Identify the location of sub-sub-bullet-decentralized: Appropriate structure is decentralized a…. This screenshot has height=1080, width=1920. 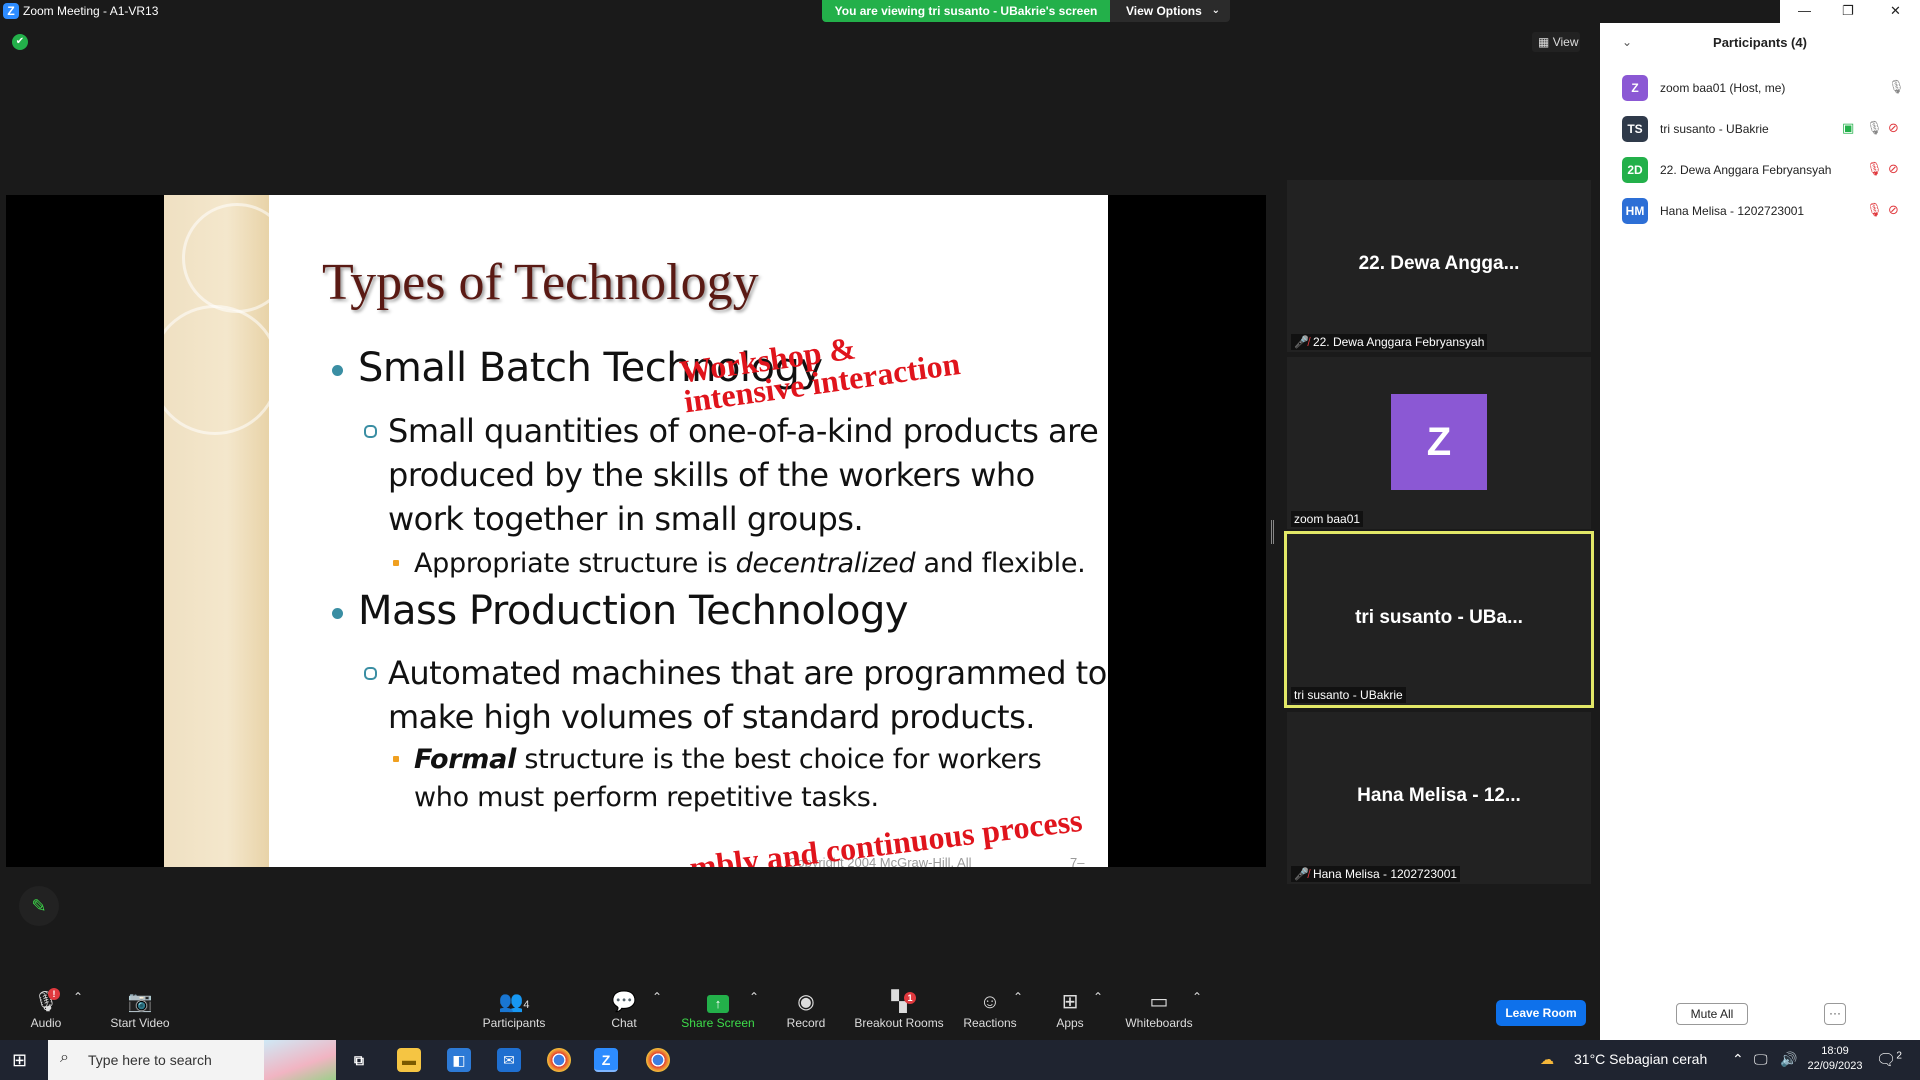
(739, 564).